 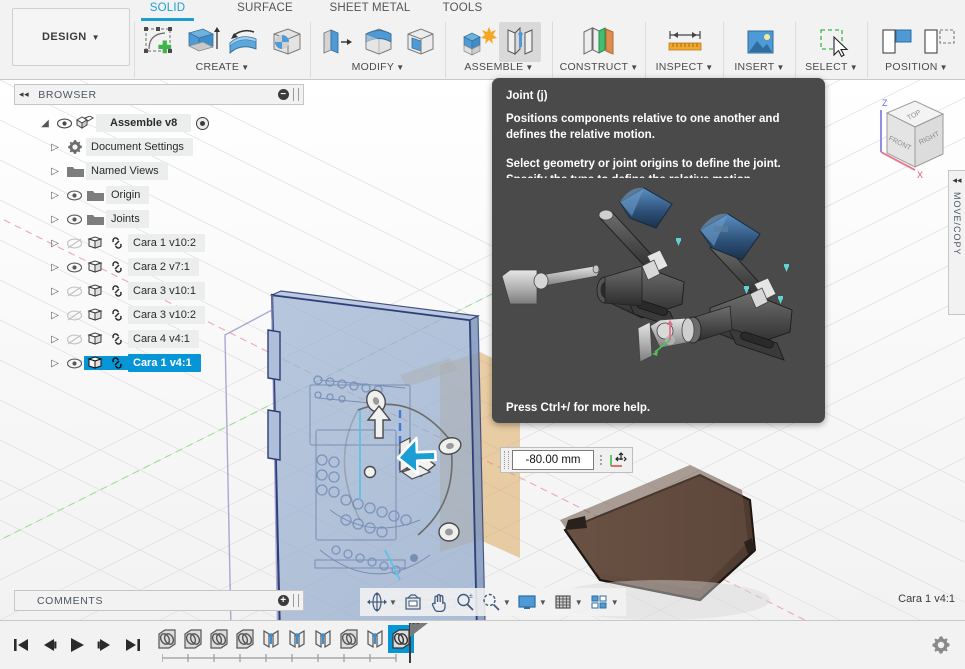 I want to click on go-to-end-button, so click(x=133, y=645).